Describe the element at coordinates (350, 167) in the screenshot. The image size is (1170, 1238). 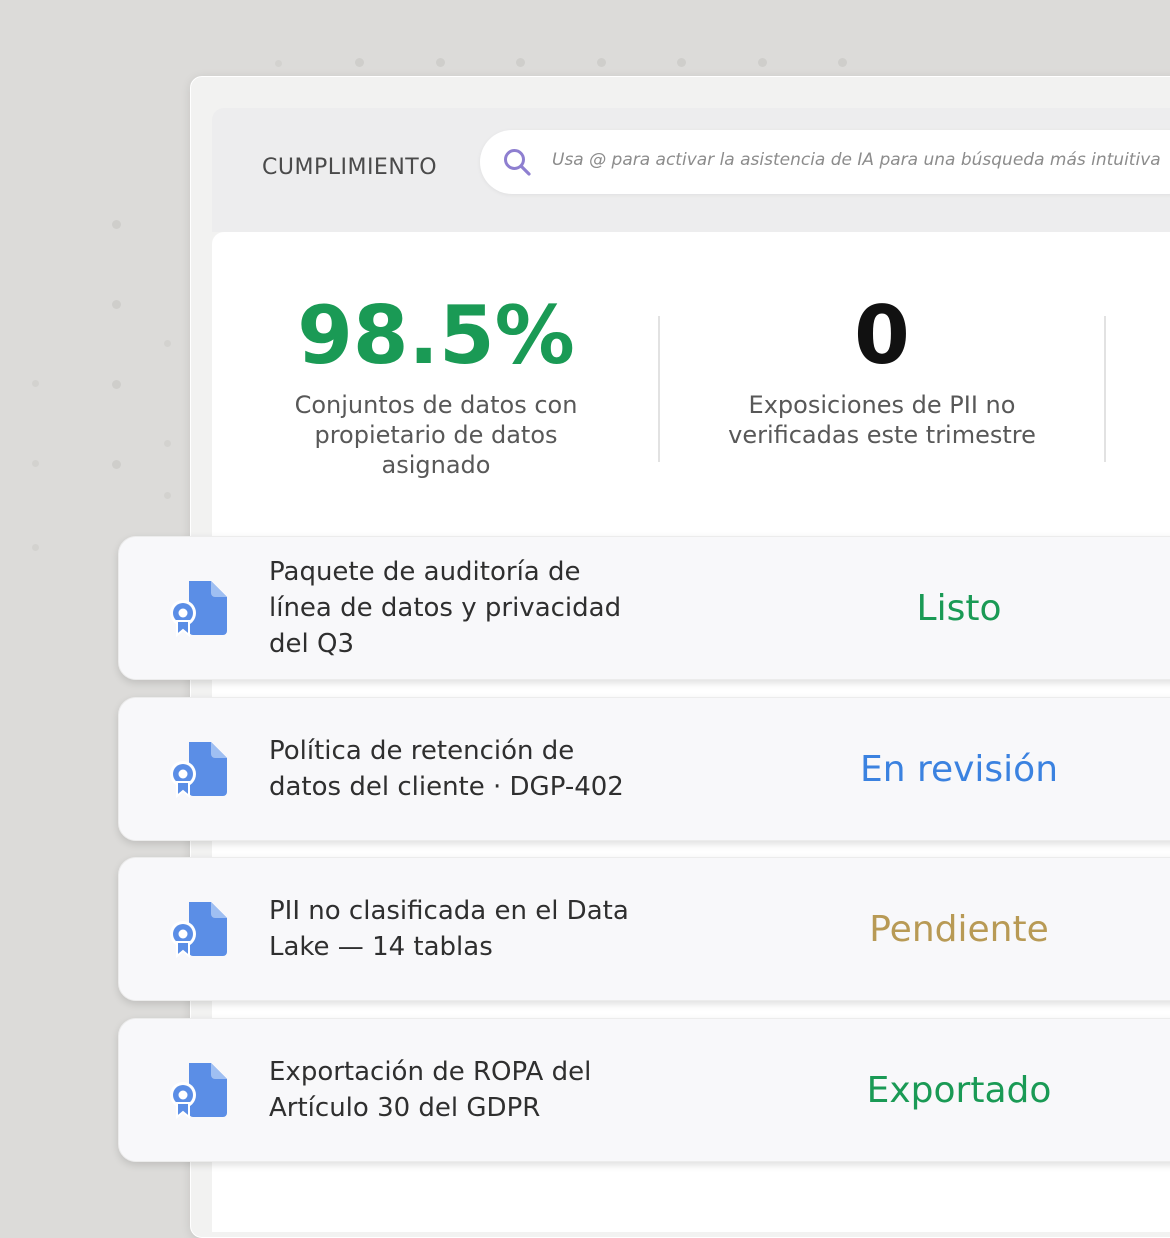
I see `section-title: CUMPLIMIENTO` at that location.